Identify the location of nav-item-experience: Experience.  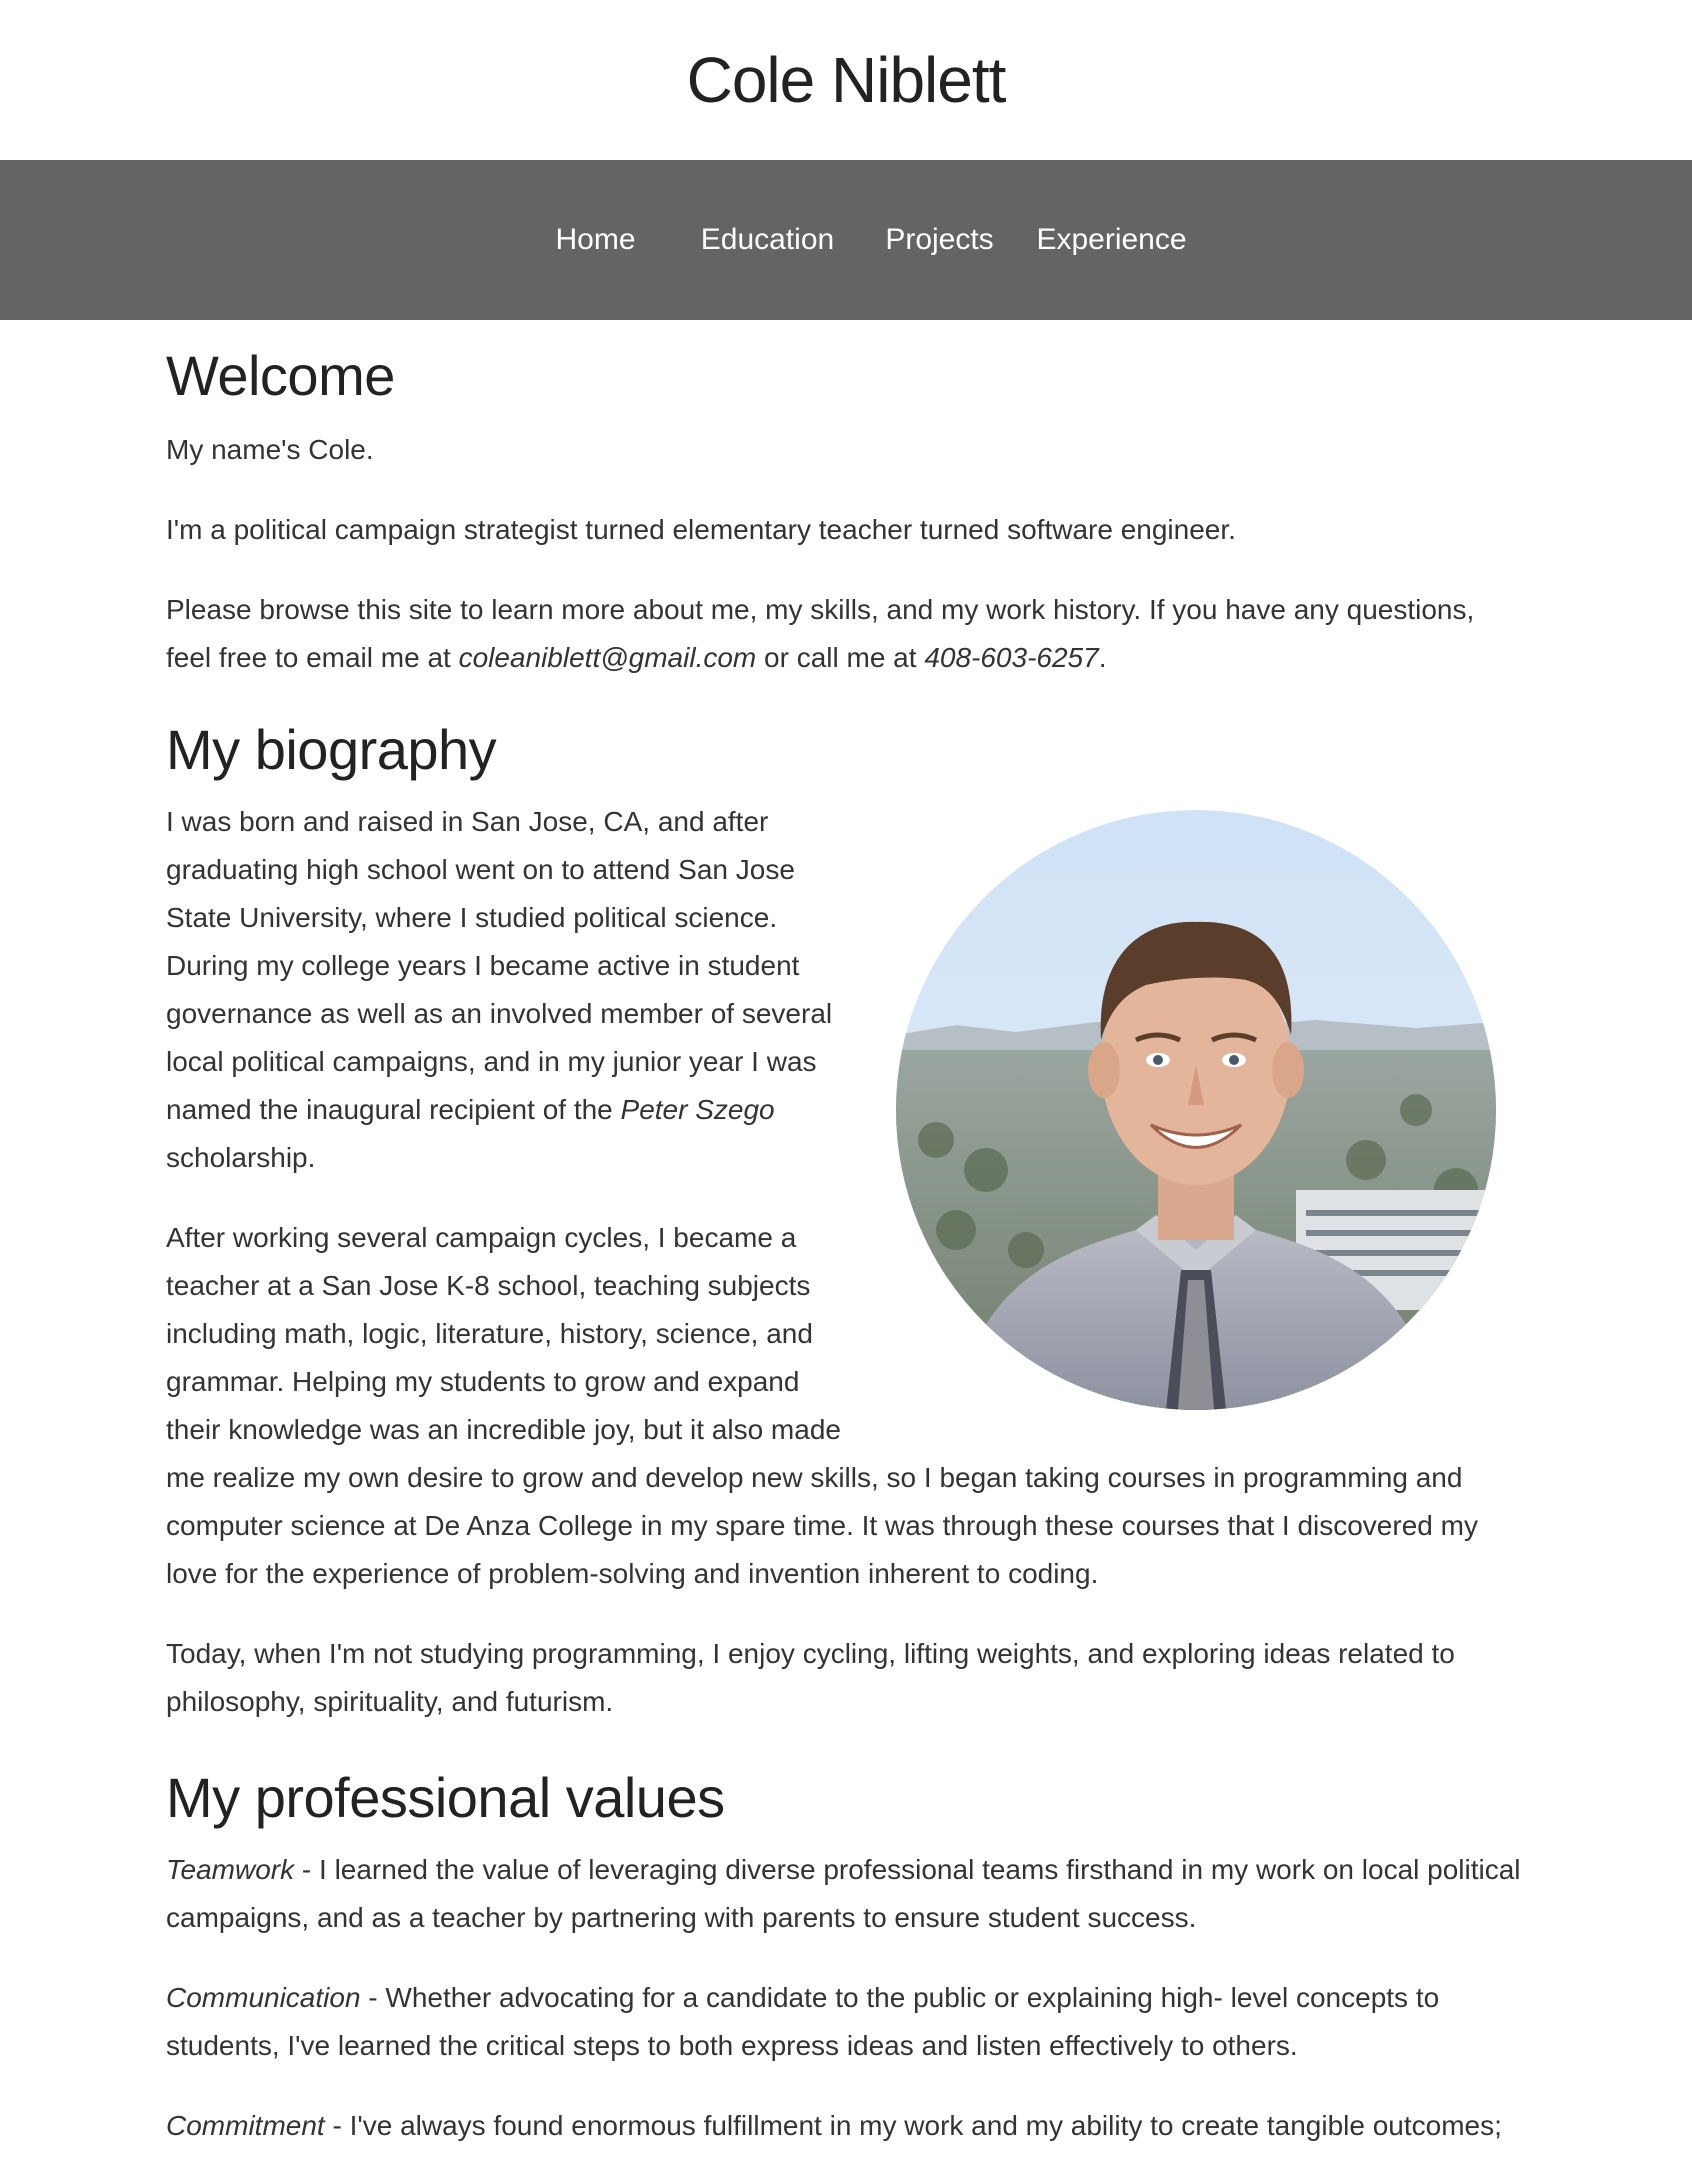
(1112, 240).